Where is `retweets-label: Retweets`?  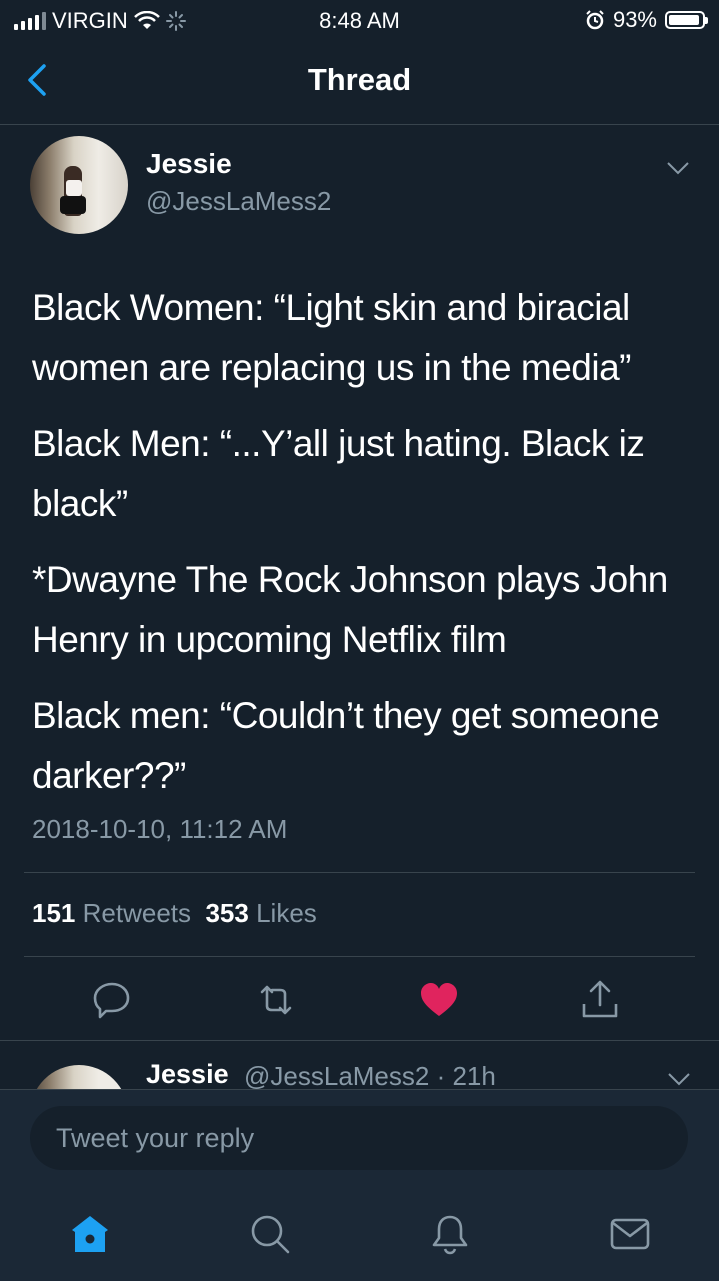 retweets-label: Retweets is located at coordinates (137, 913).